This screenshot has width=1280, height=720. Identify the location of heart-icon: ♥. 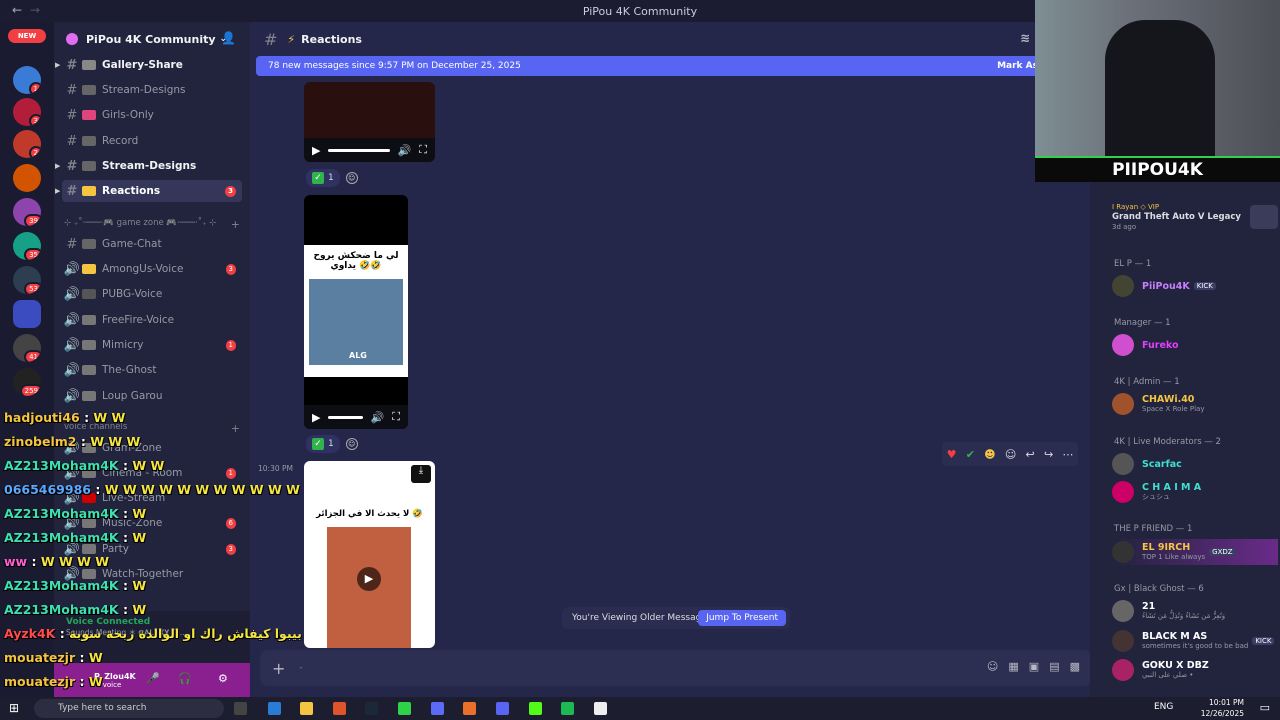
(952, 454).